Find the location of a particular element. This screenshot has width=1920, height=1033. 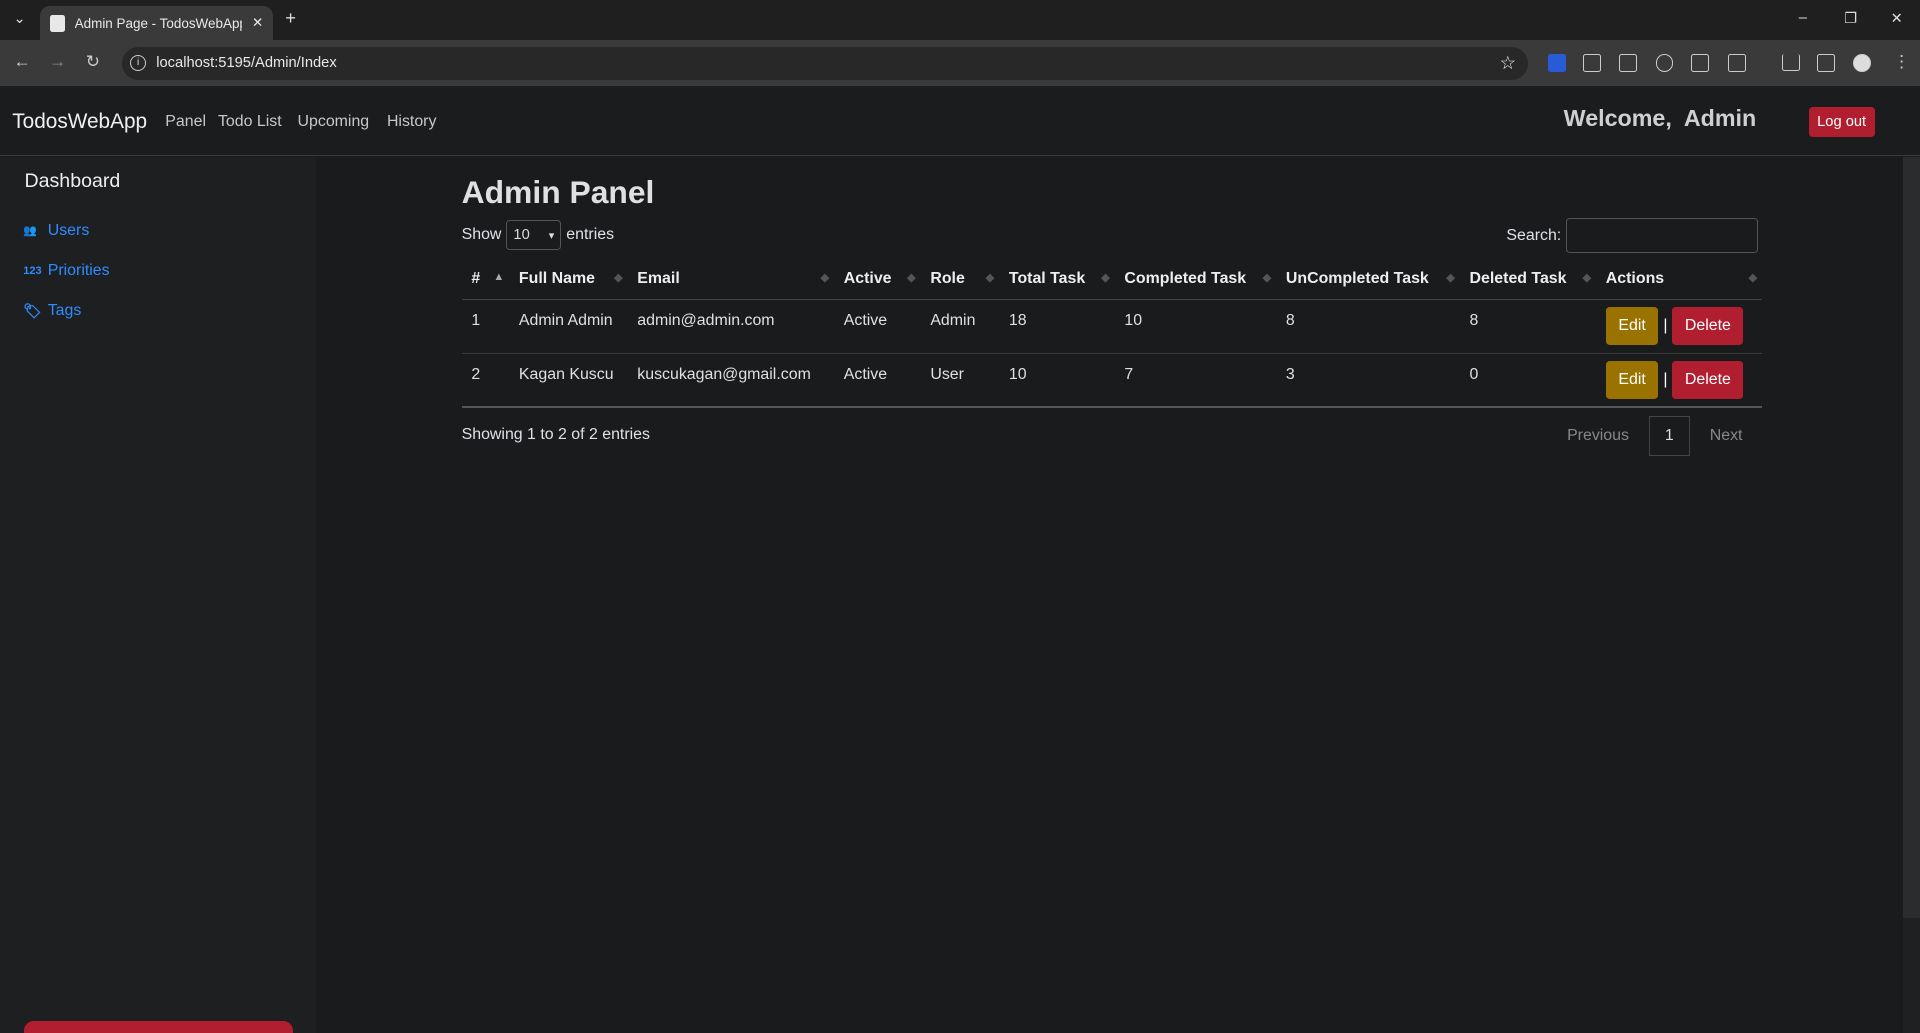

sidebar-item-users: 👥 Users is located at coordinates (56, 231).